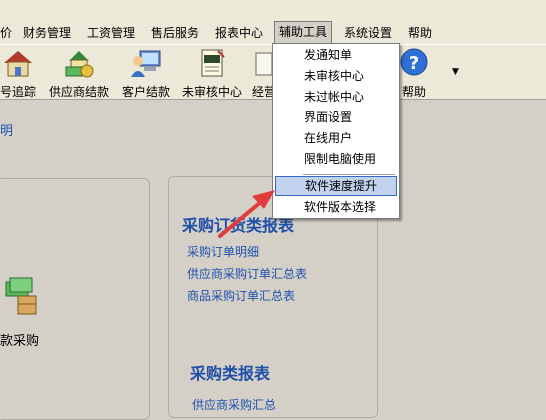  What do you see at coordinates (263, 92) in the screenshot?
I see `toolbar-label: 经营` at bounding box center [263, 92].